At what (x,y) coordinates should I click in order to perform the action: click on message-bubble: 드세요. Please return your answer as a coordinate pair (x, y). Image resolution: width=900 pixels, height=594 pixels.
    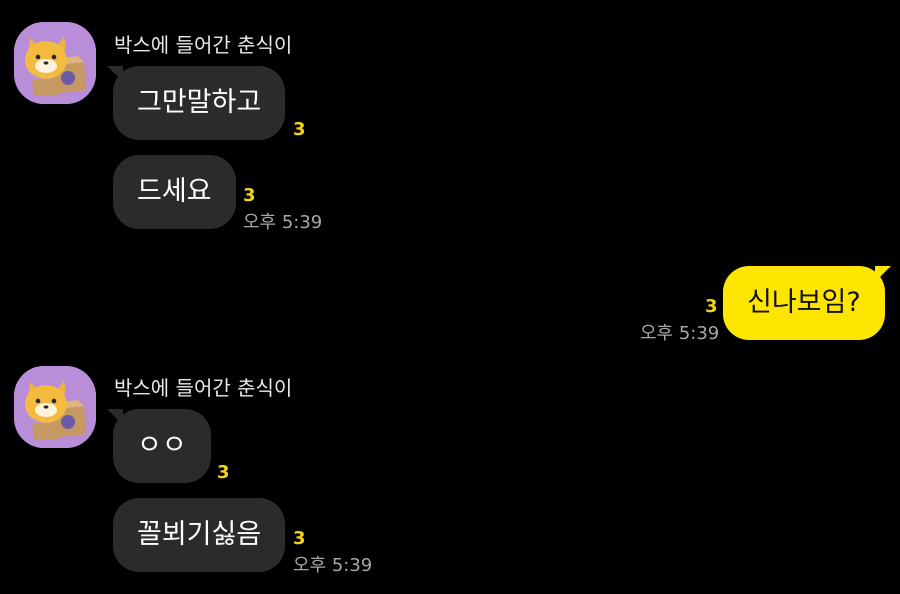
    Looking at the image, I should click on (174, 192).